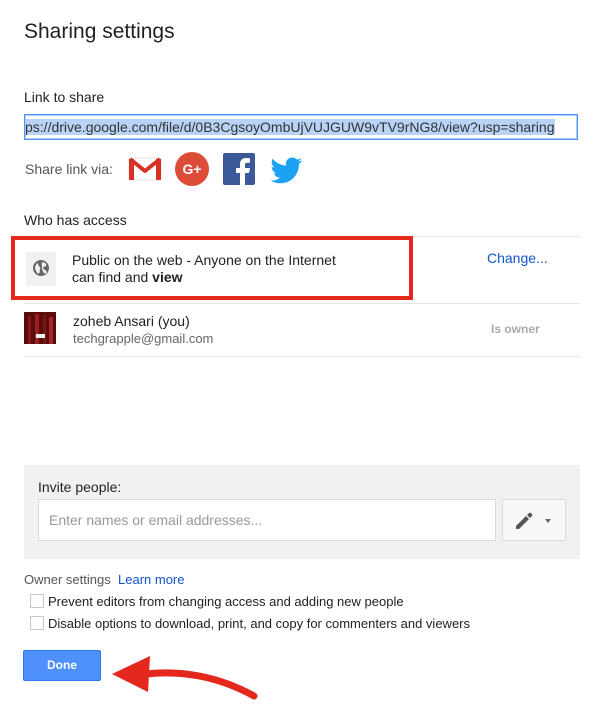 Image resolution: width=600 pixels, height=717 pixels. Describe the element at coordinates (99, 31) in the screenshot. I see `dialog-title: Sharing settings` at that location.